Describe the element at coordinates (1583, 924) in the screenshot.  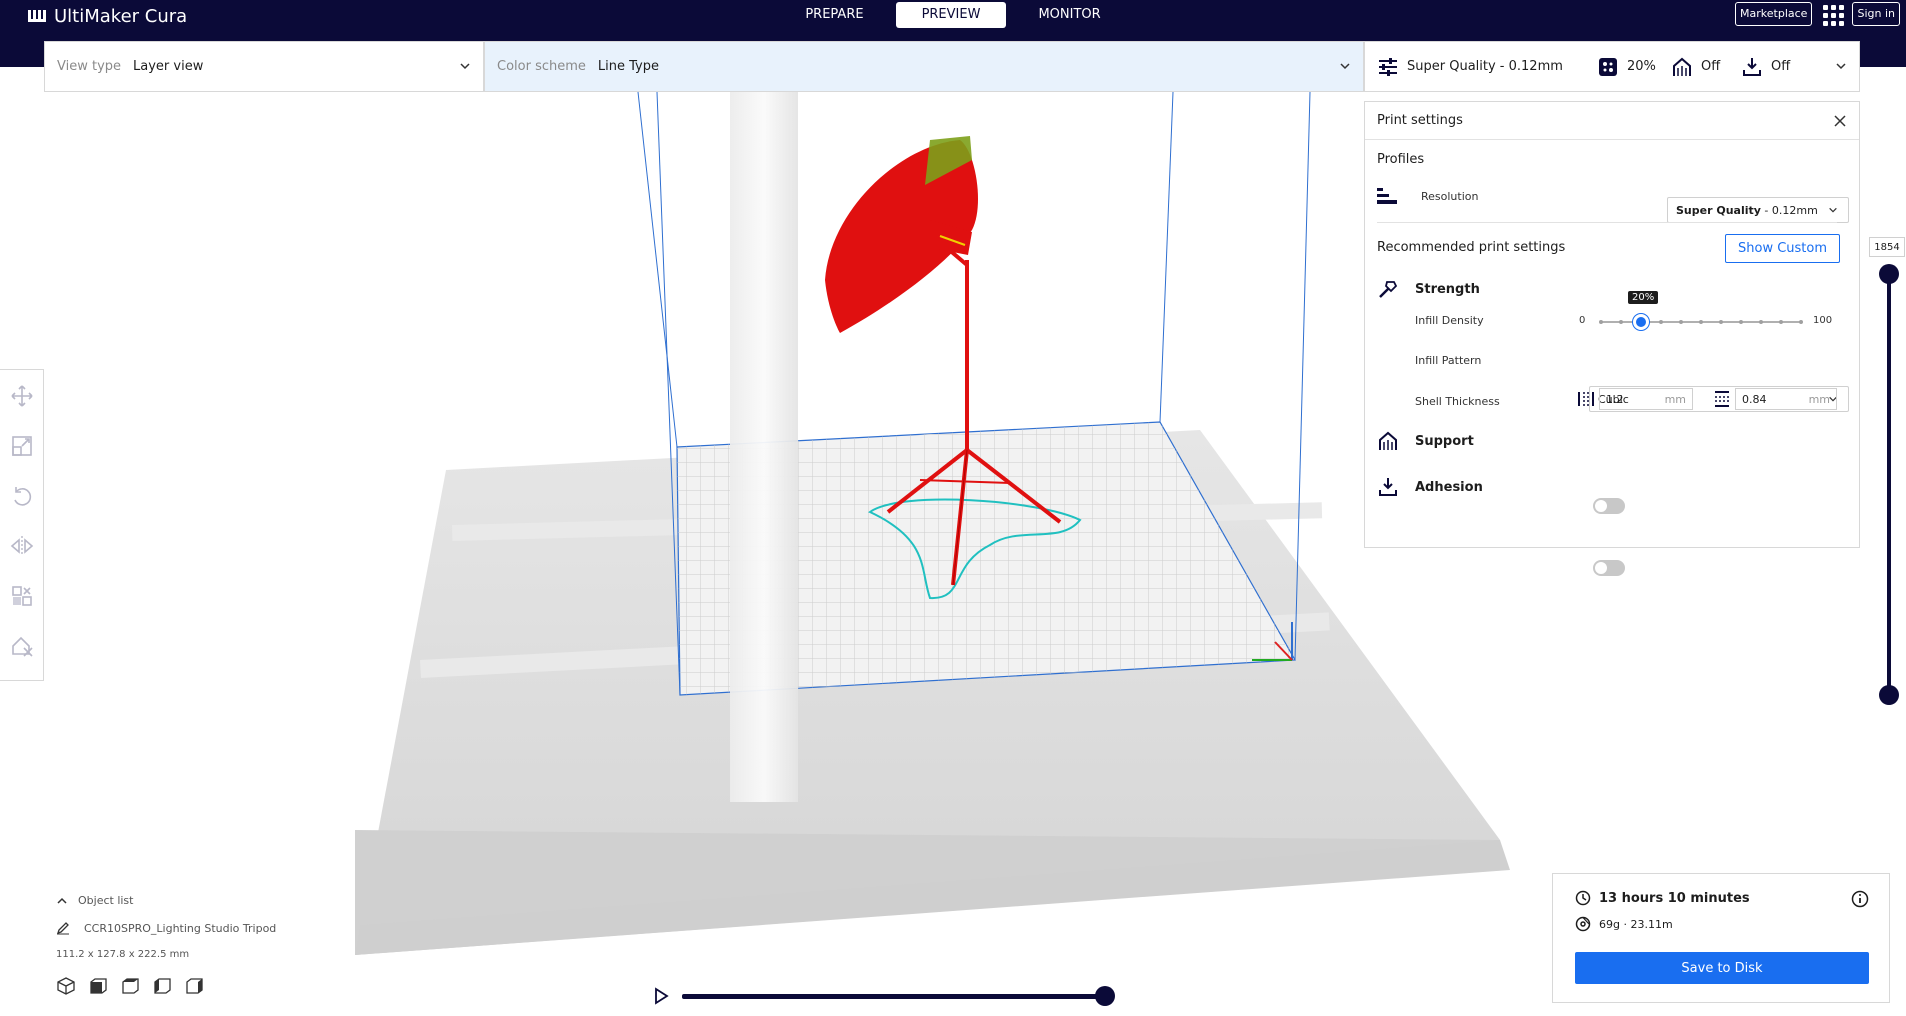
I see `spool-icon` at that location.